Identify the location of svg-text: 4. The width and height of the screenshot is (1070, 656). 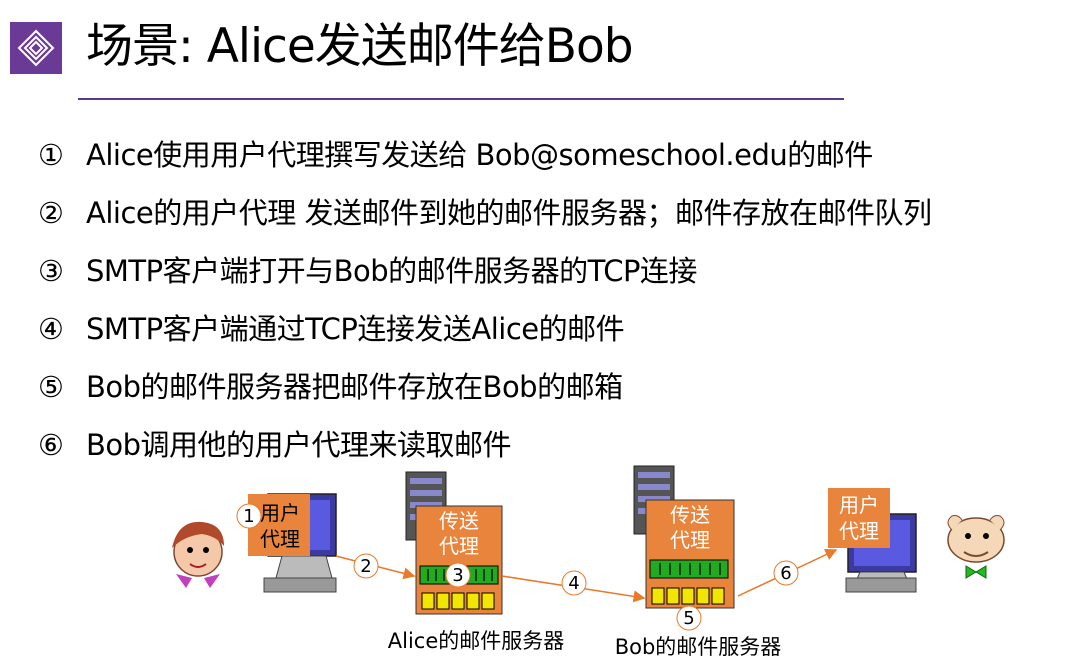
(573, 583).